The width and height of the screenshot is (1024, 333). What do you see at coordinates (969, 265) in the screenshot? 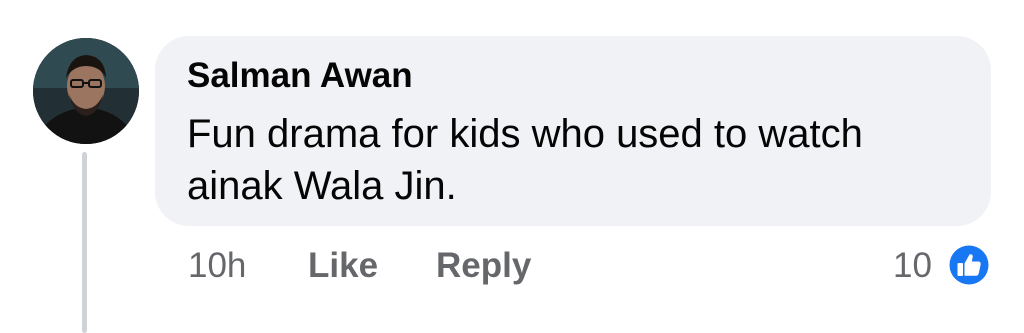
I see `thumbs-up-icon` at bounding box center [969, 265].